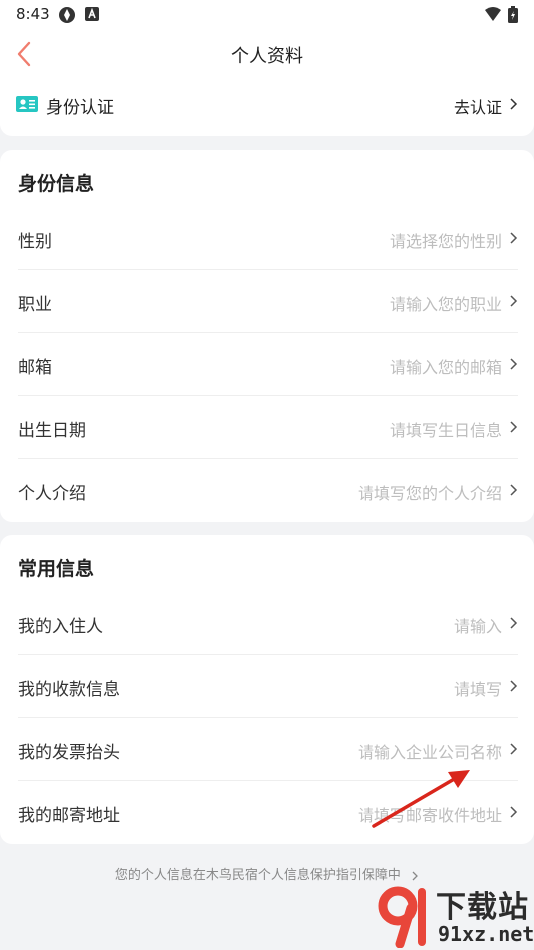  I want to click on row-gender: 性别 请选择您的性别, so click(268, 238).